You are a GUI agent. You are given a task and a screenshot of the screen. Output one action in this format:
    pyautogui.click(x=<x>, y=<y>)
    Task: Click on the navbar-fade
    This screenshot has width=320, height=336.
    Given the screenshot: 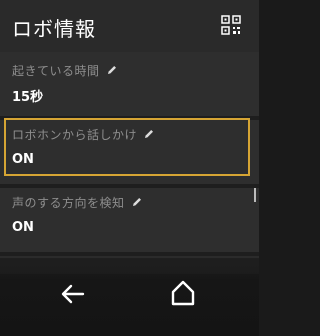 What is the action you would take?
    pyautogui.click(x=129, y=266)
    